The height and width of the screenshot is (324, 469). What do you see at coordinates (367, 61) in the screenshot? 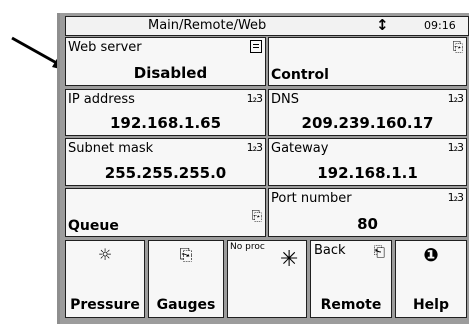
I see `tile-control: ⎘ Control` at bounding box center [367, 61].